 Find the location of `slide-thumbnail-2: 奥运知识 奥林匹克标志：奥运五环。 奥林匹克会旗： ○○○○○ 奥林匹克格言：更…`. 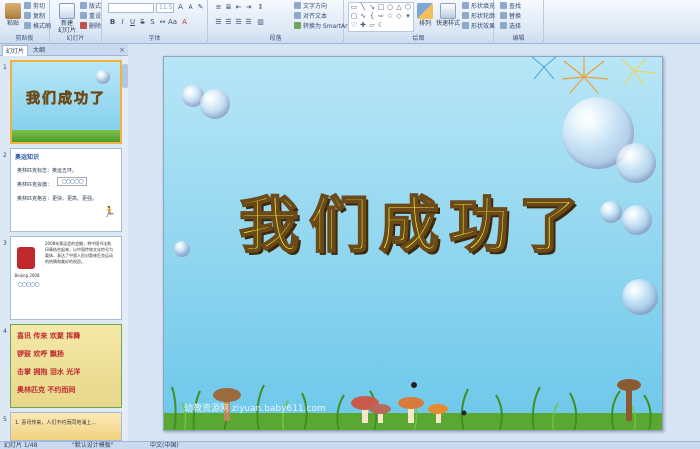

slide-thumbnail-2: 奥运知识 奥林匹克标志：奥运五环。 奥林匹克会旗： ○○○○○ 奥林匹克格言：更… is located at coordinates (66, 190).